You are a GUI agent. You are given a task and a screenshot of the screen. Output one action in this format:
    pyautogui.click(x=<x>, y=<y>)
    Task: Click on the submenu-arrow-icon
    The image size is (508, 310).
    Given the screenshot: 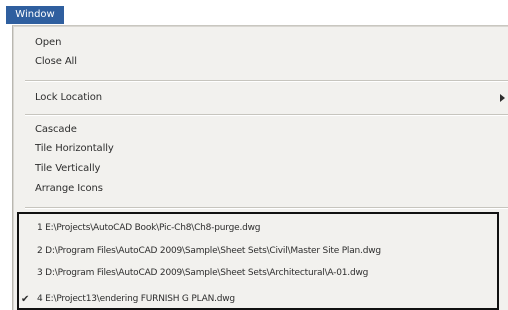 What is the action you would take?
    pyautogui.click(x=502, y=98)
    